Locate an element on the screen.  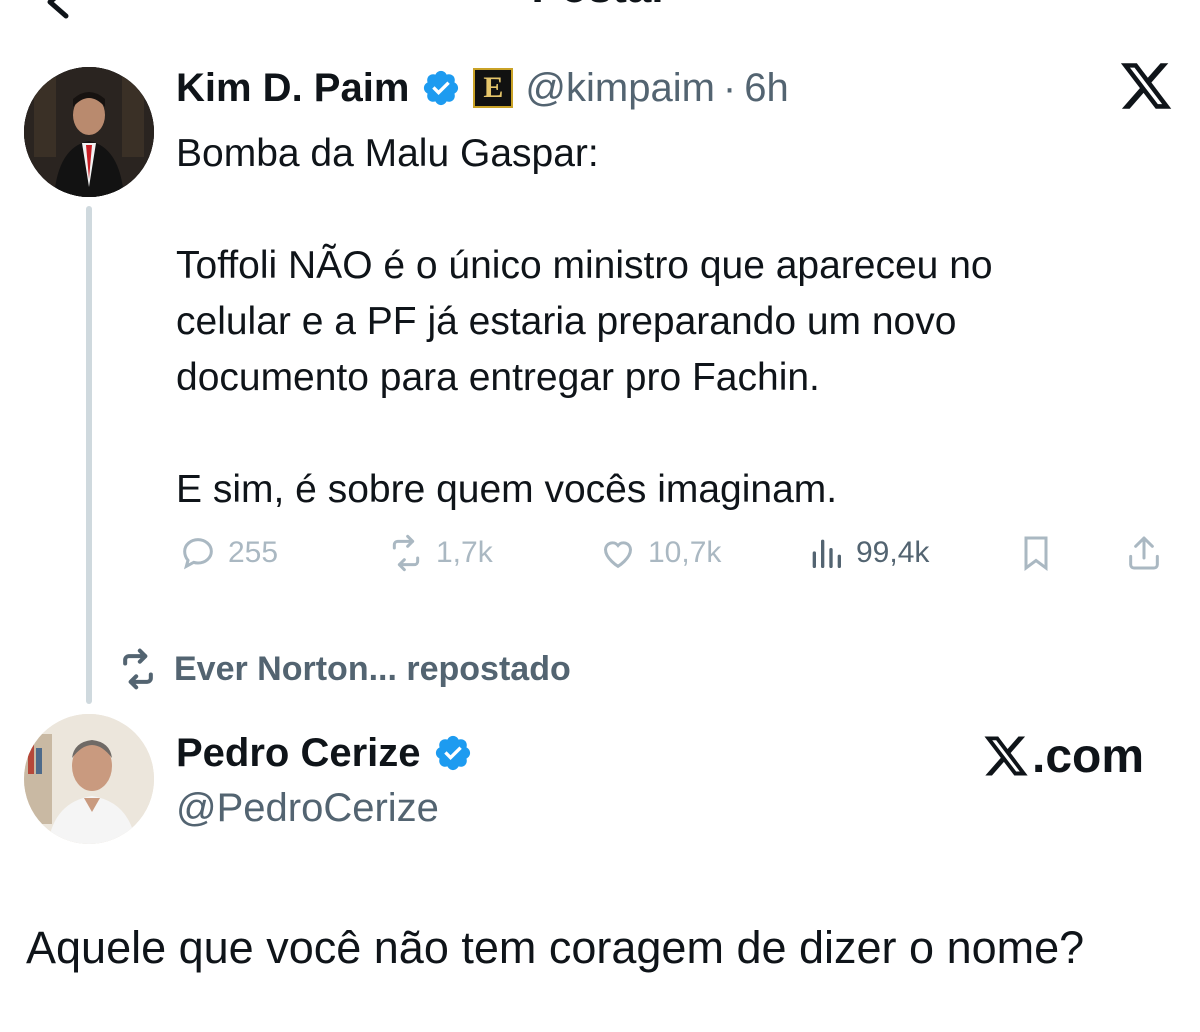
like-button: 10,7k is located at coordinates (659, 553).